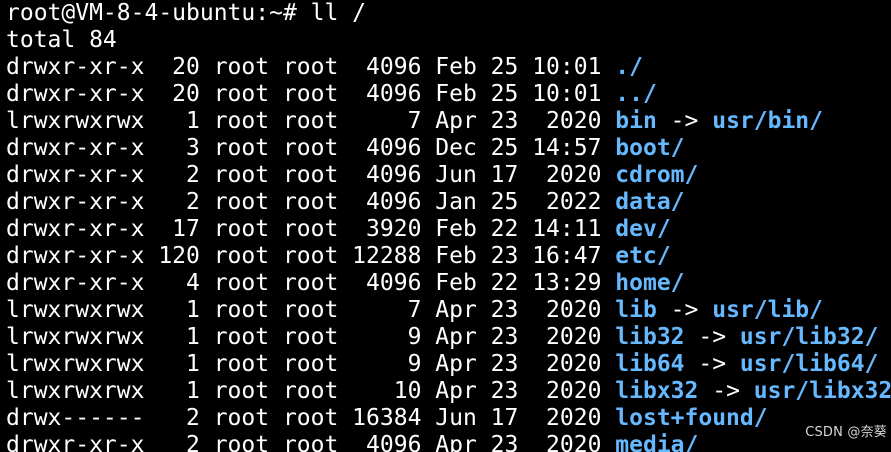  I want to click on directory-name: boot/, so click(650, 148).